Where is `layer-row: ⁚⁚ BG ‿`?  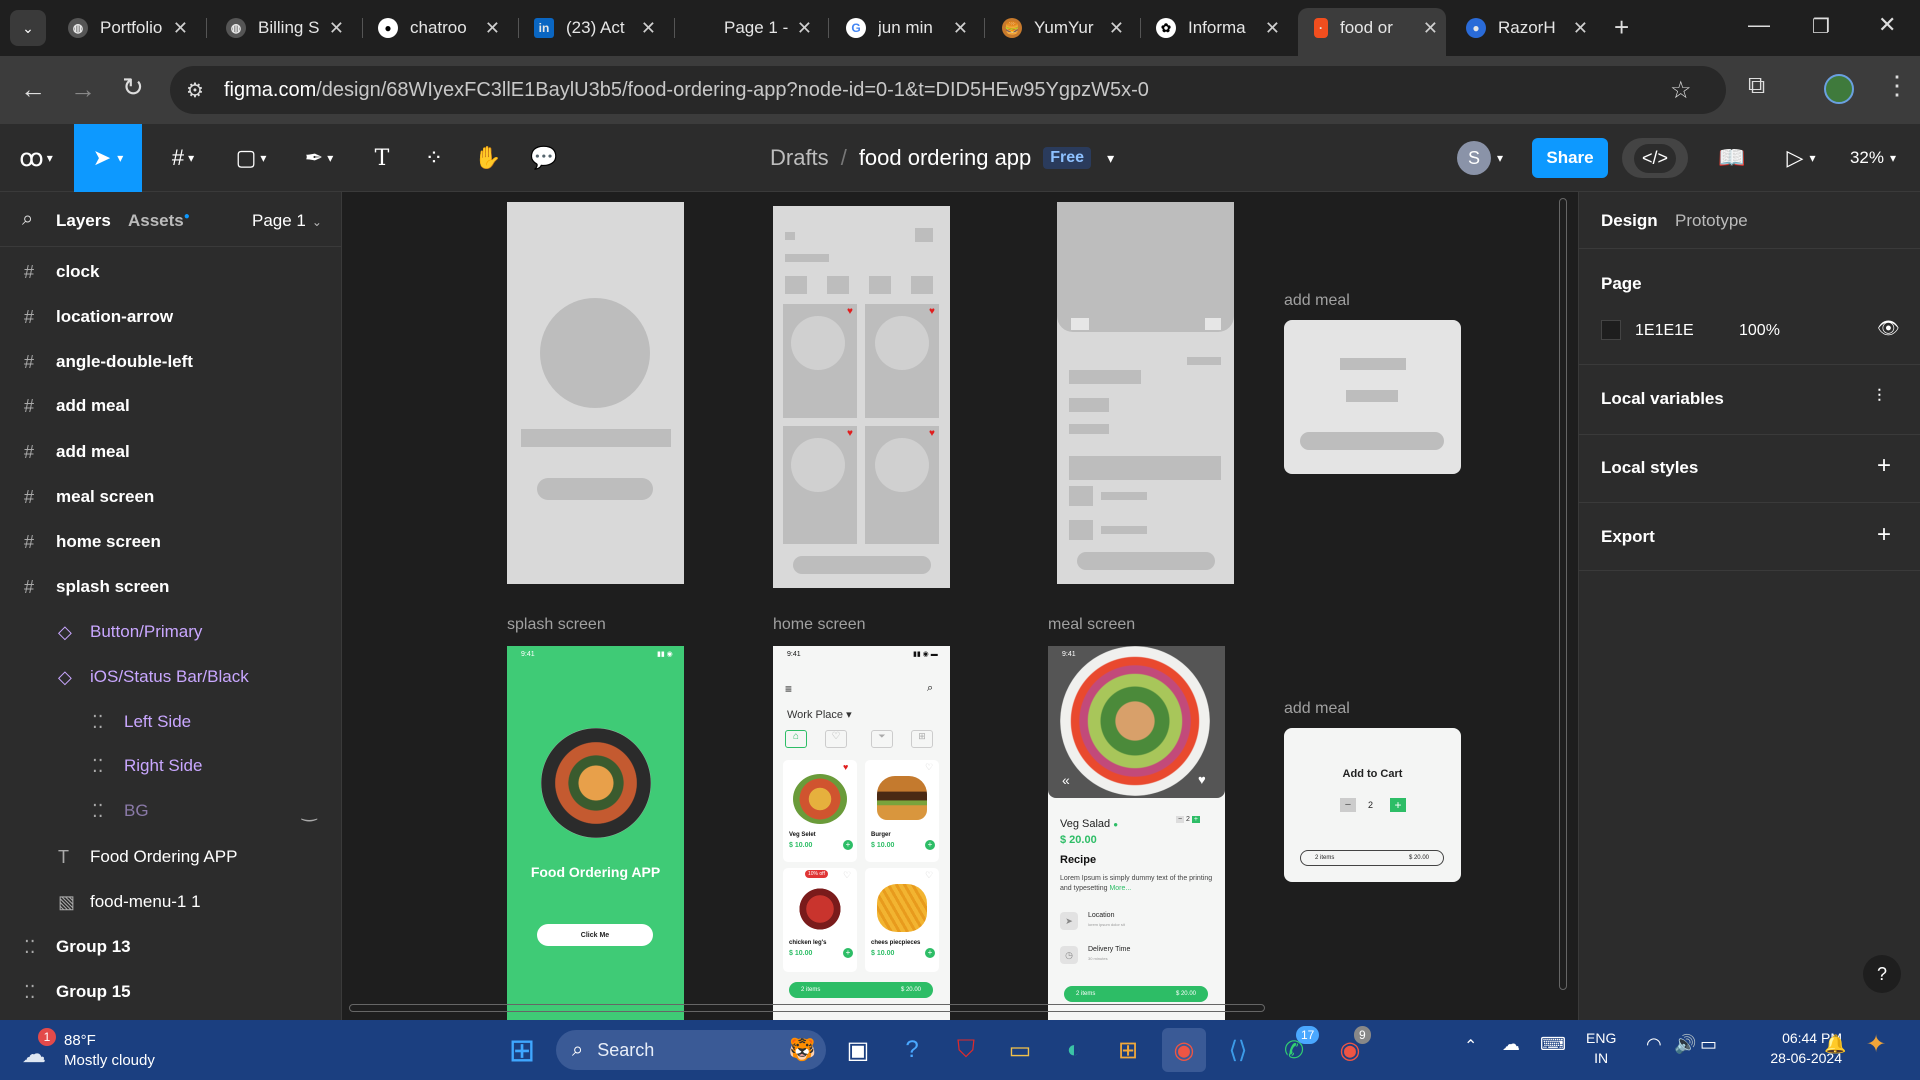
layer-row: ⁚⁚ BG ‿ is located at coordinates (170, 811).